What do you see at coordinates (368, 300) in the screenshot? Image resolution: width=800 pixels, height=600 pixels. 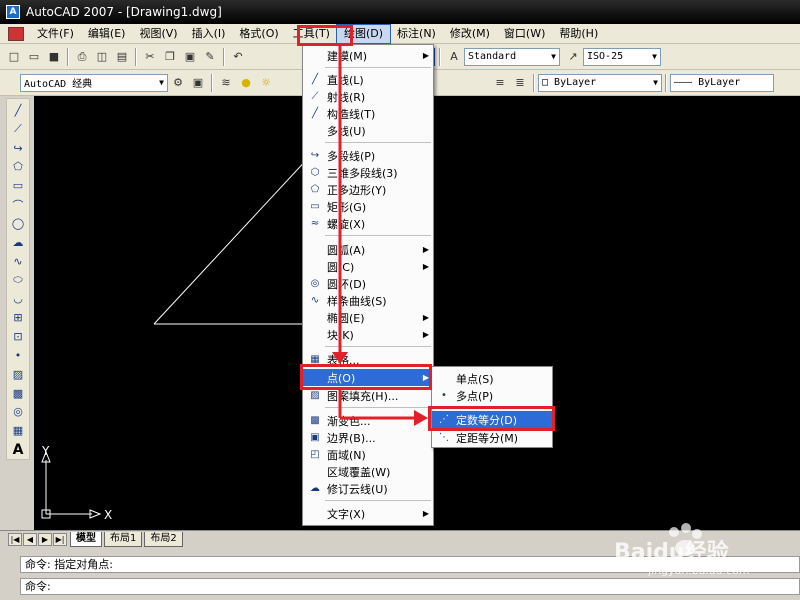 I see `menu-item-spline: ∿ 样条曲线(S)` at bounding box center [368, 300].